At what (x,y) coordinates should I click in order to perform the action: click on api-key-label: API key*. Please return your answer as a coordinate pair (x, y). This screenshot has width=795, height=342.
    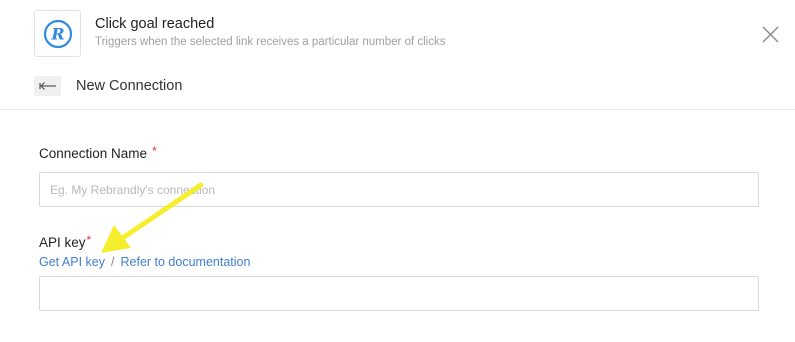
    Looking at the image, I should click on (65, 241).